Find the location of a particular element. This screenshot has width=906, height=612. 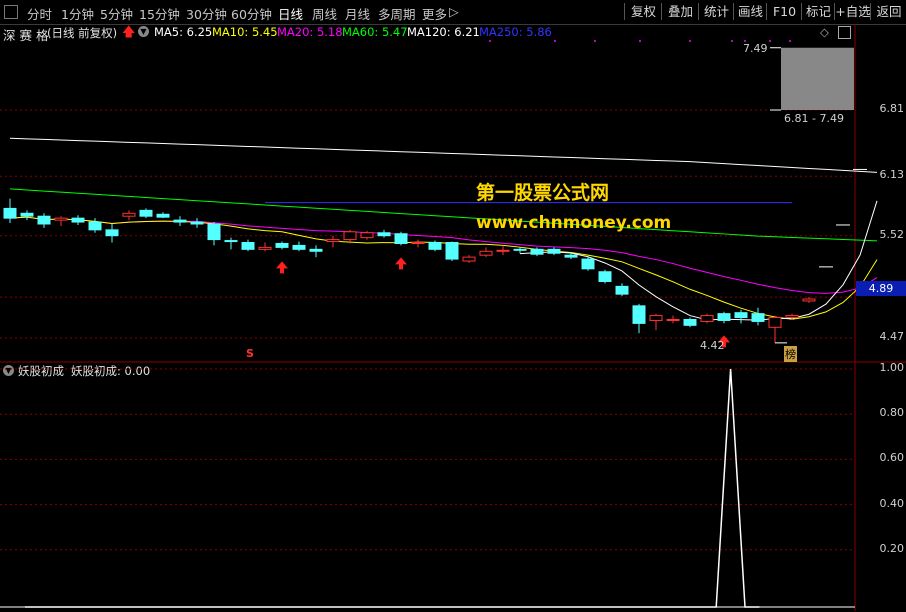

toolbar-button-6: +自选 is located at coordinates (852, 11).